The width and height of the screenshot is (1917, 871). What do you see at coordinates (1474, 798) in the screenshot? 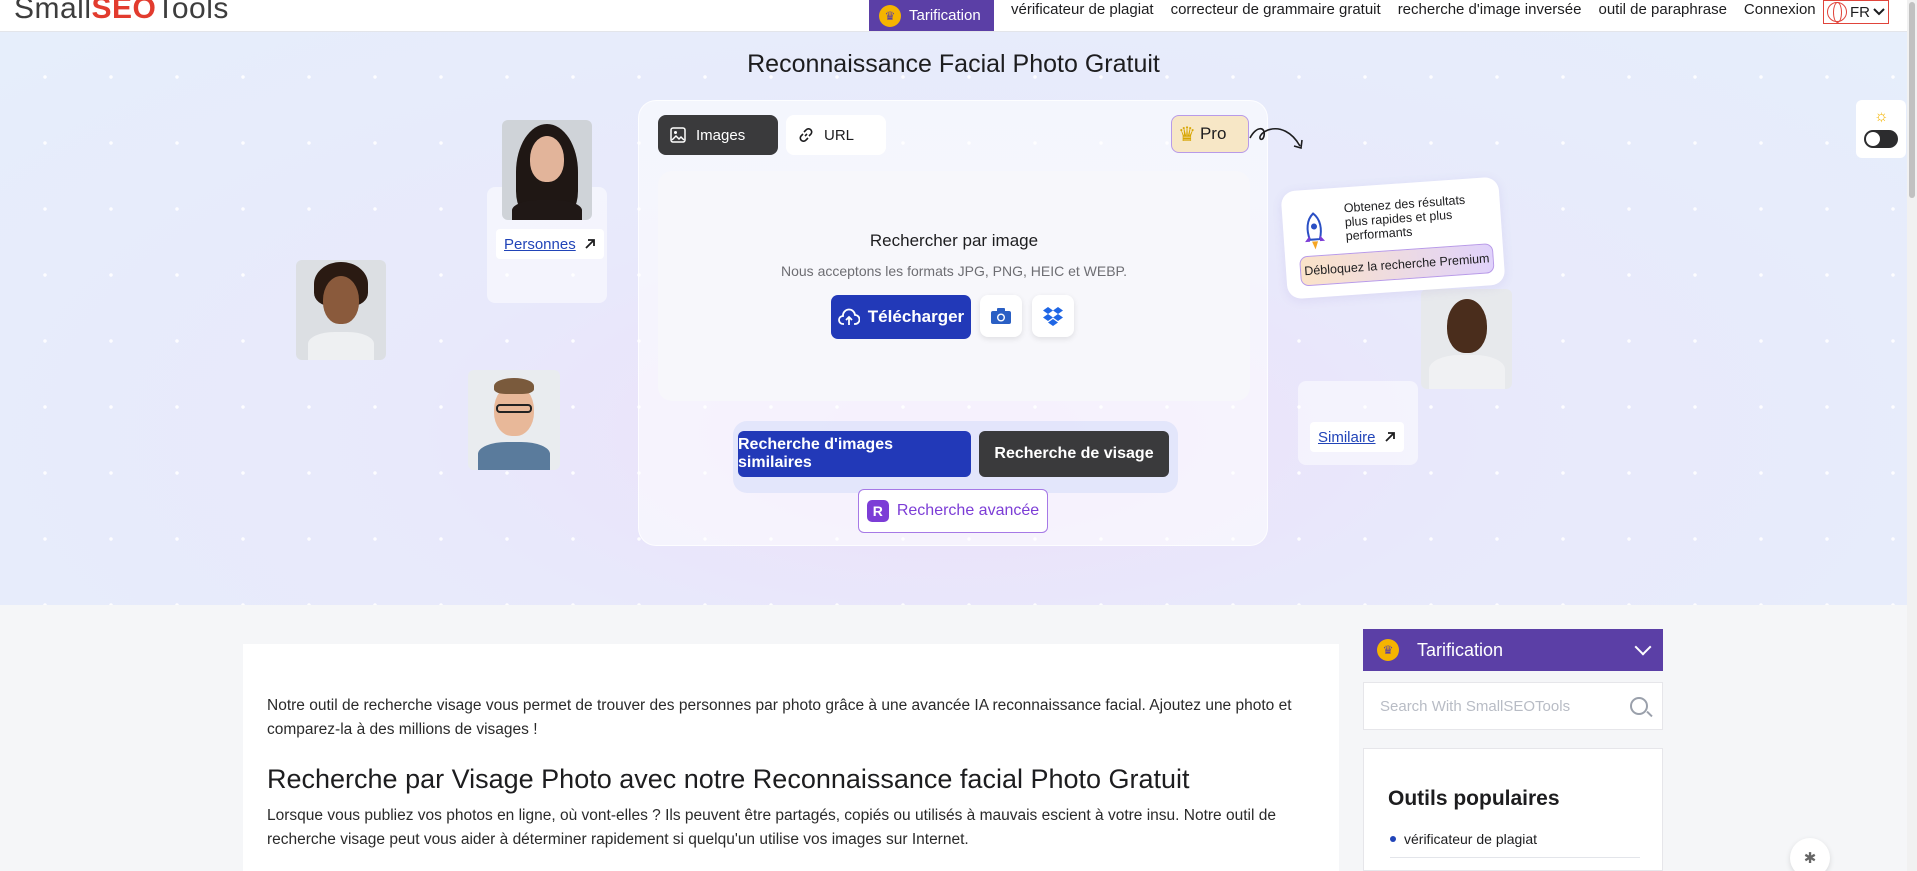
I see `popular-tools-title: Outils populaires` at bounding box center [1474, 798].